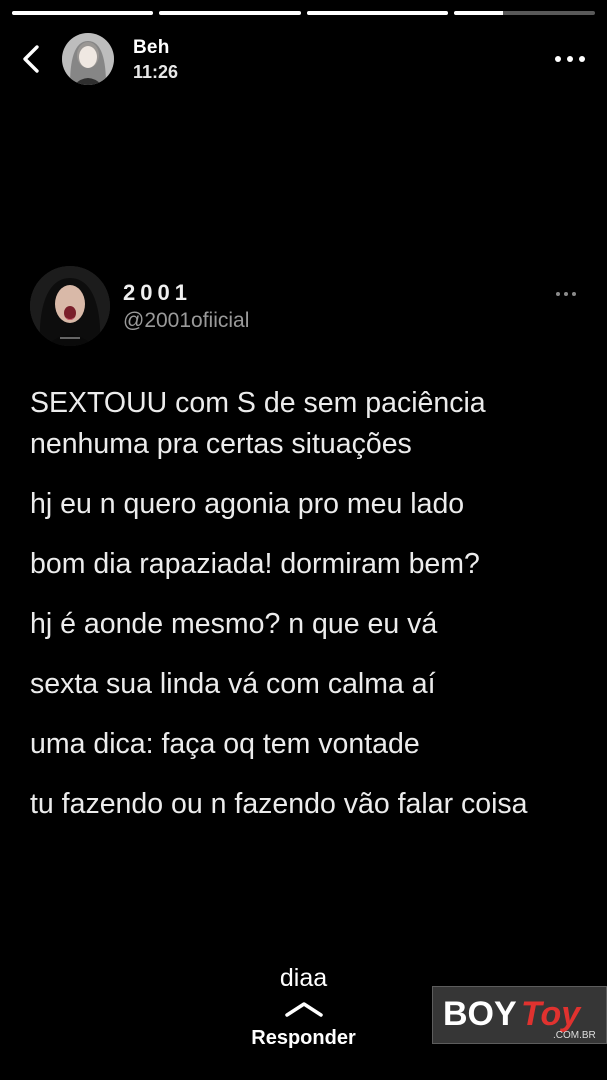 This screenshot has height=1080, width=607. What do you see at coordinates (247, 504) in the screenshot?
I see `tweet-line: hj eu n quero agonia pro meu lado` at bounding box center [247, 504].